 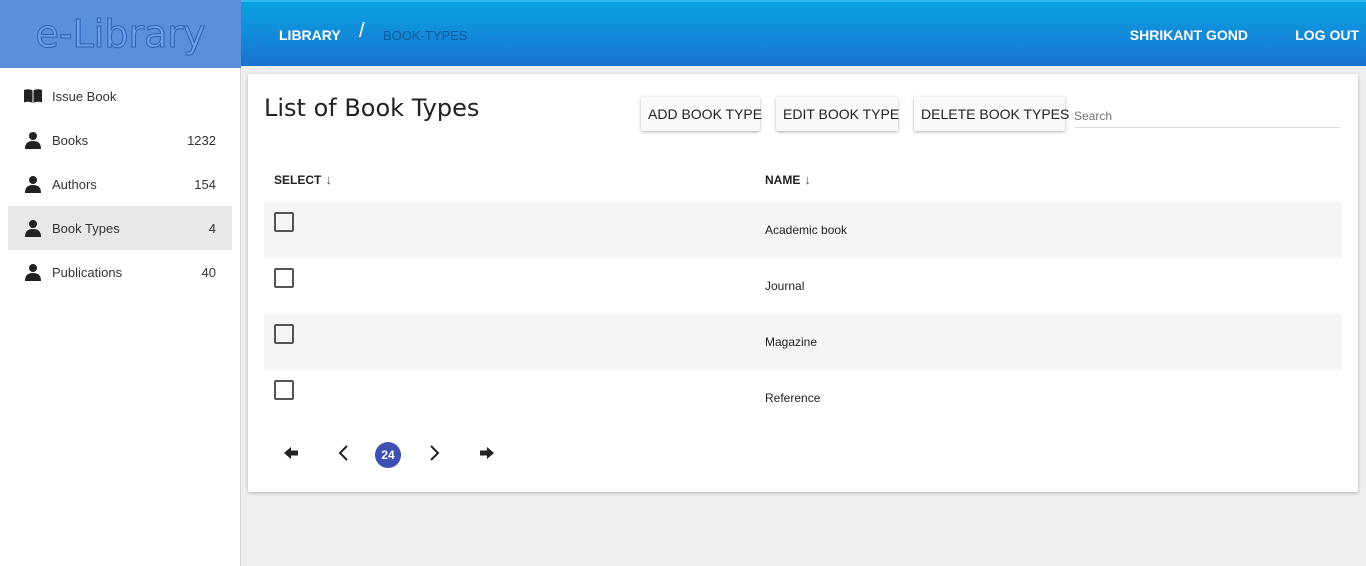 What do you see at coordinates (208, 272) in the screenshot?
I see `sidebar-item-count: 40` at bounding box center [208, 272].